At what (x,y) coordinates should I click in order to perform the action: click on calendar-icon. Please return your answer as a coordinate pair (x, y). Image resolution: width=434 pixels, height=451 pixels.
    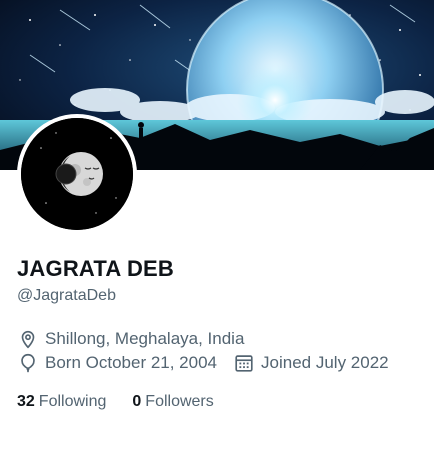
    Looking at the image, I should click on (244, 363).